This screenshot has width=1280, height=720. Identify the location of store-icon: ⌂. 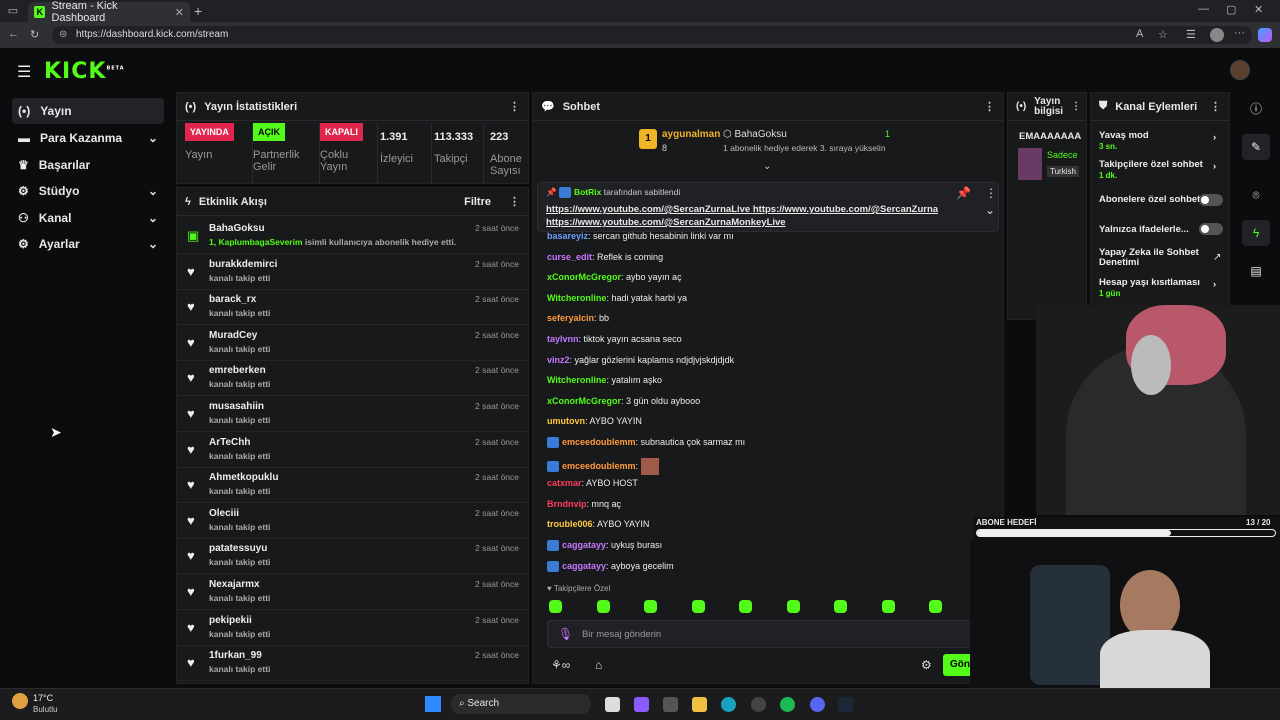
(598, 665).